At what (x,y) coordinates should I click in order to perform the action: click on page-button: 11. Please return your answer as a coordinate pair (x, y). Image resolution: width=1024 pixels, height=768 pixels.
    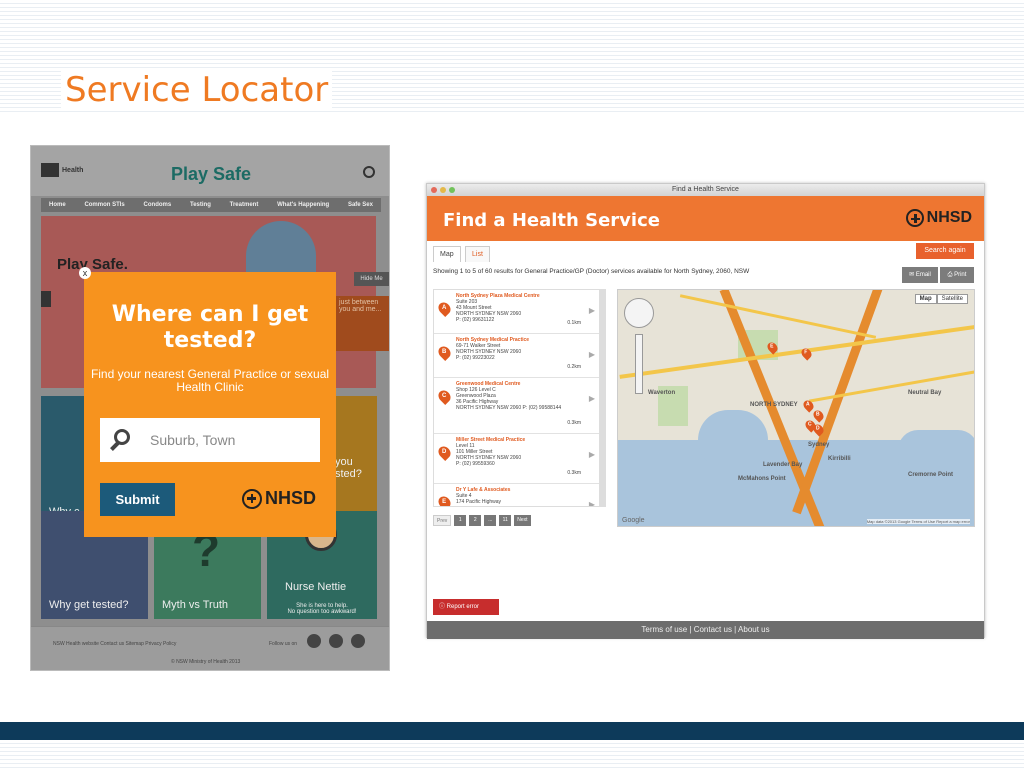
    Looking at the image, I should click on (505, 520).